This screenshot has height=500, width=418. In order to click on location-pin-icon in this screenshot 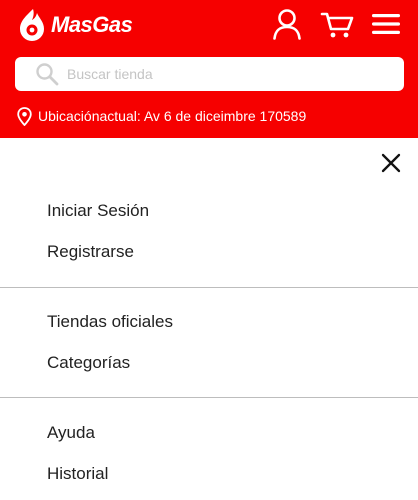, I will do `click(24, 116)`.